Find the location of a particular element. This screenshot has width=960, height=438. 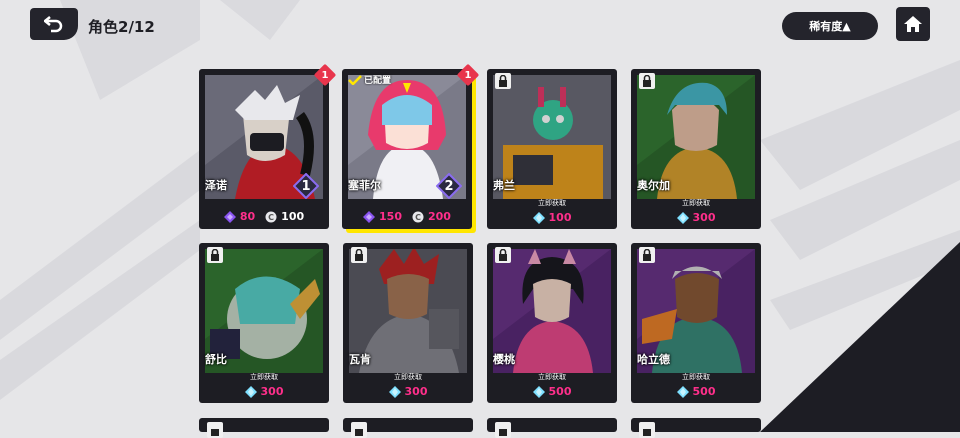

character-name: 瓦肯 is located at coordinates (360, 359).